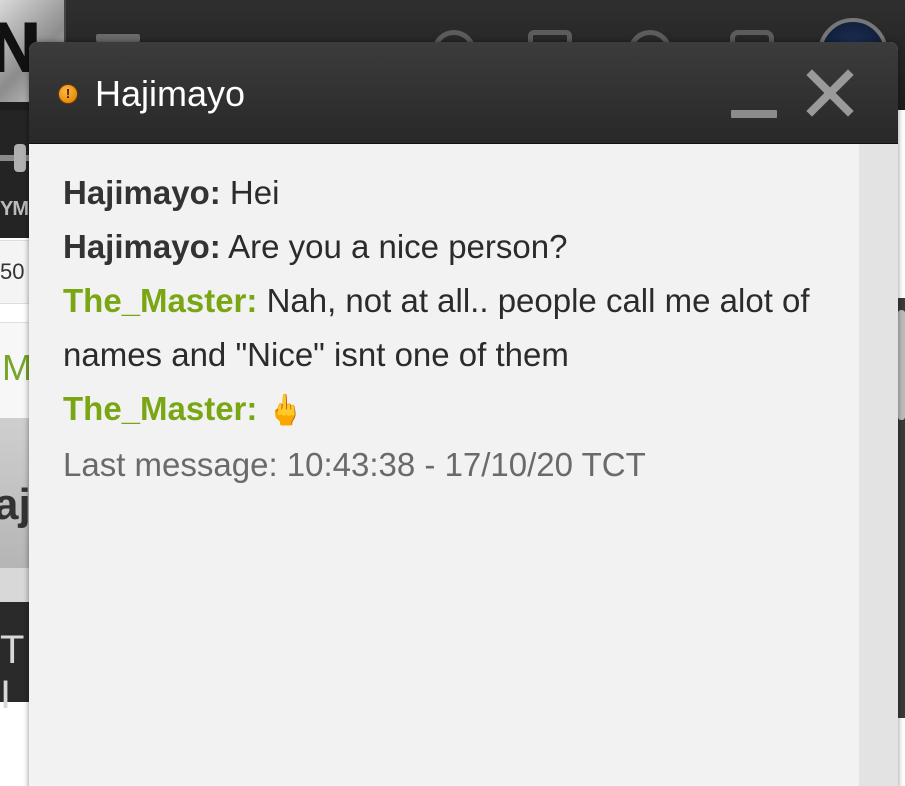  Describe the element at coordinates (14, 209) in the screenshot. I see `toolbar-label: YM` at that location.